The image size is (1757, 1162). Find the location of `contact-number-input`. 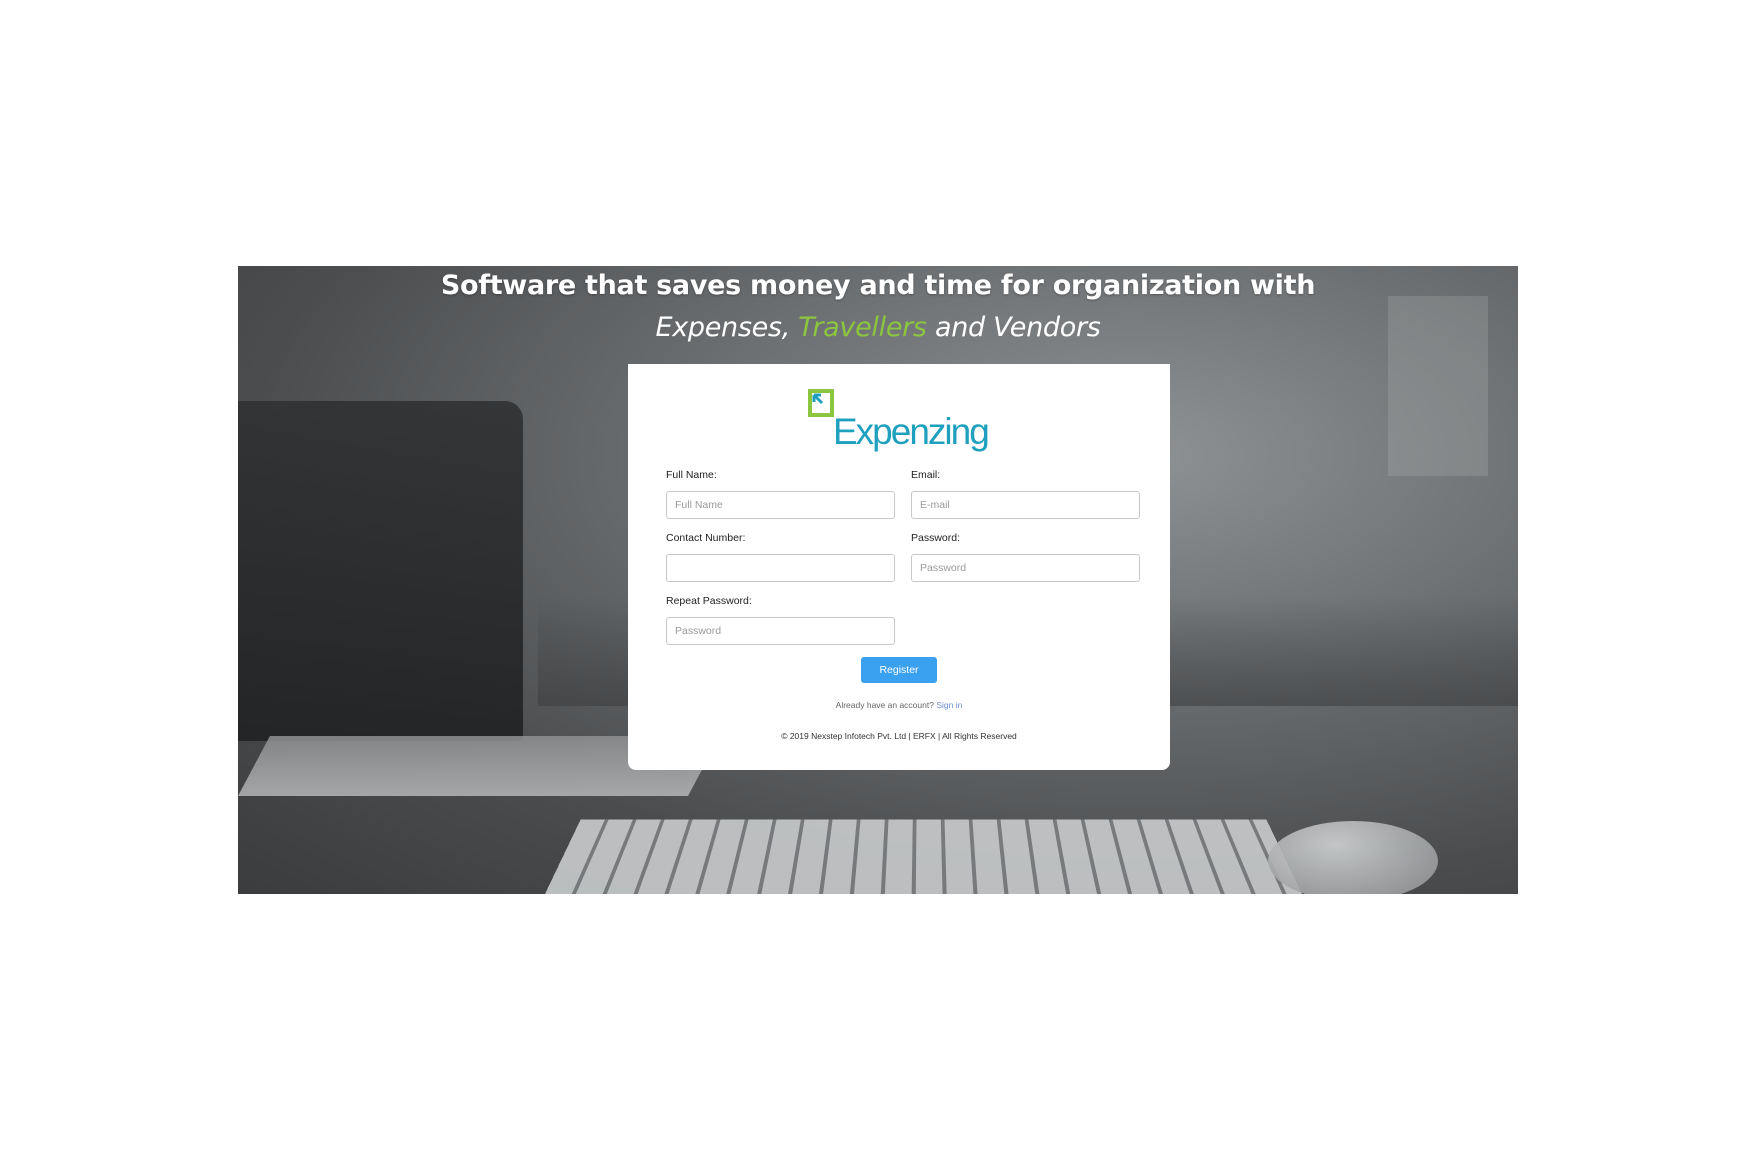

contact-number-input is located at coordinates (780, 568).